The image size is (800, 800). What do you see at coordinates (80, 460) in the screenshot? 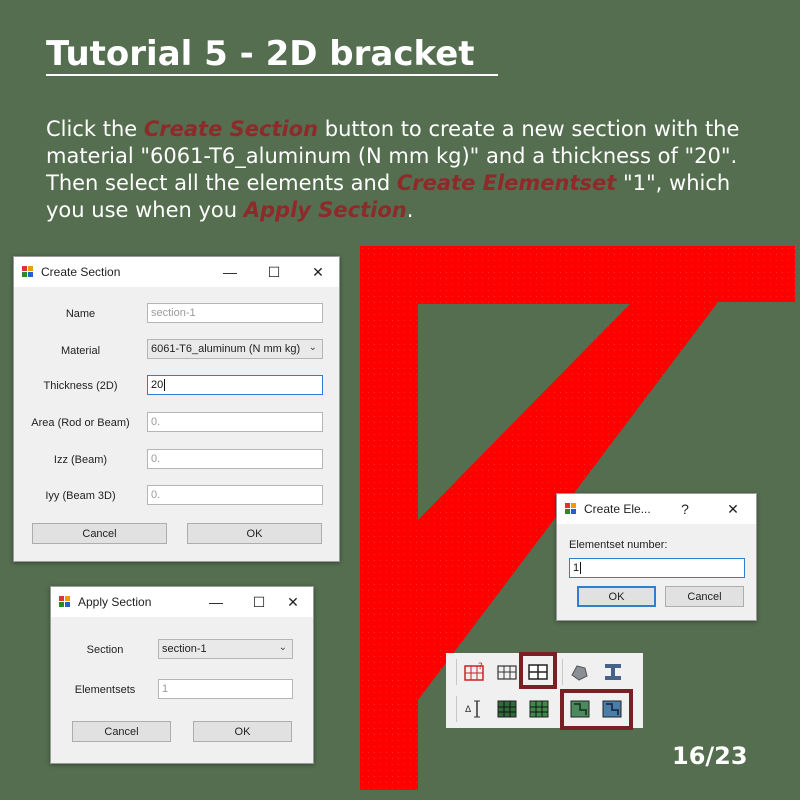
I see `izz-label: Izz (Beam)` at bounding box center [80, 460].